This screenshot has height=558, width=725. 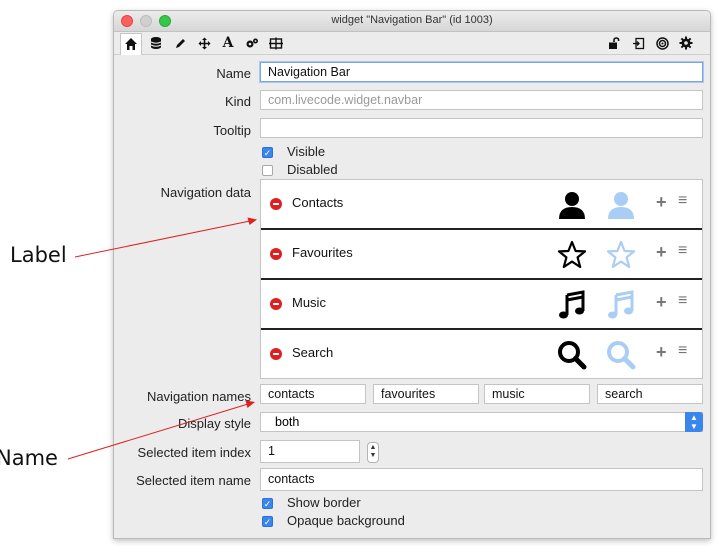 What do you see at coordinates (310, 451) in the screenshot?
I see `selected-index-field: 1` at bounding box center [310, 451].